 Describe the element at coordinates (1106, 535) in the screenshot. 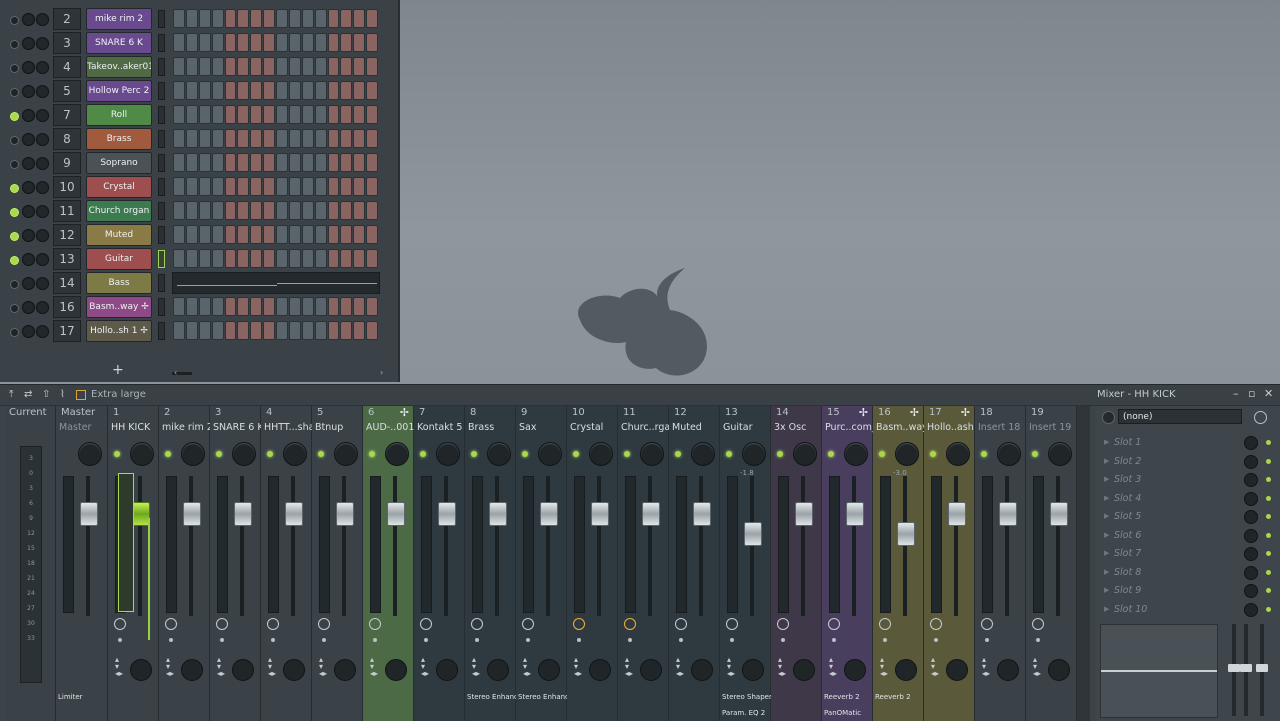

I see `expand-icon: ▶` at that location.